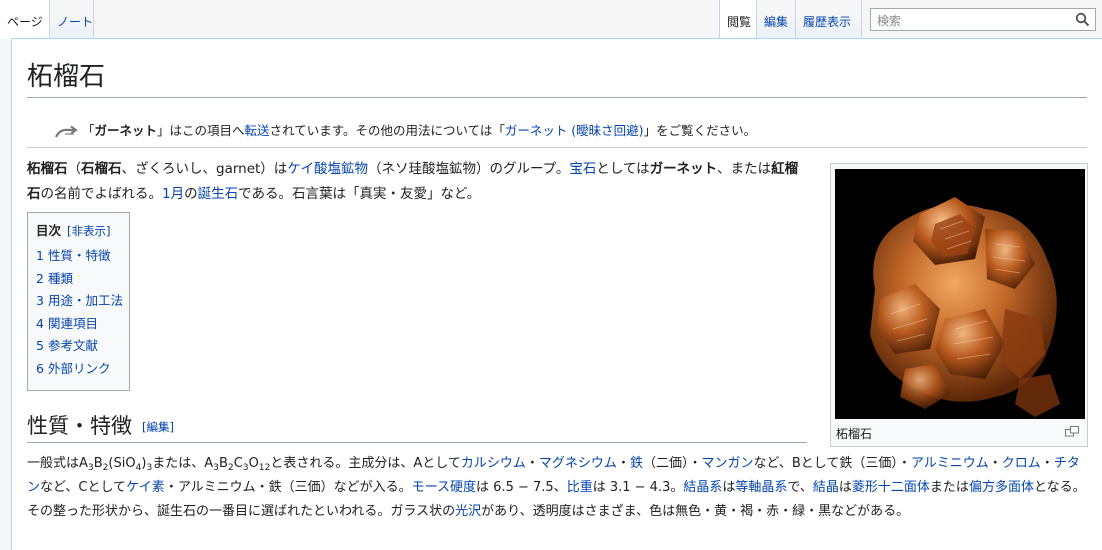  I want to click on toc-label: 性質・特徴, so click(79, 255).